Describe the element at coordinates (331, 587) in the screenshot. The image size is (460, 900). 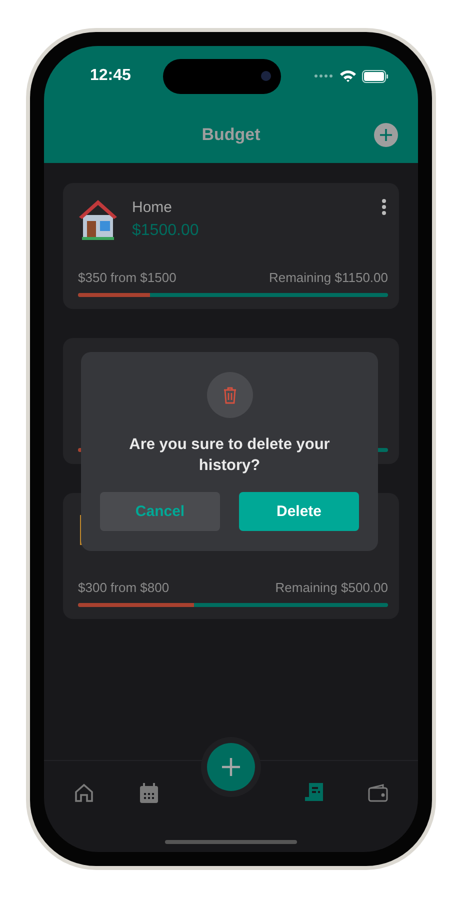
I see `remaining-text: Remaining $500.00` at that location.